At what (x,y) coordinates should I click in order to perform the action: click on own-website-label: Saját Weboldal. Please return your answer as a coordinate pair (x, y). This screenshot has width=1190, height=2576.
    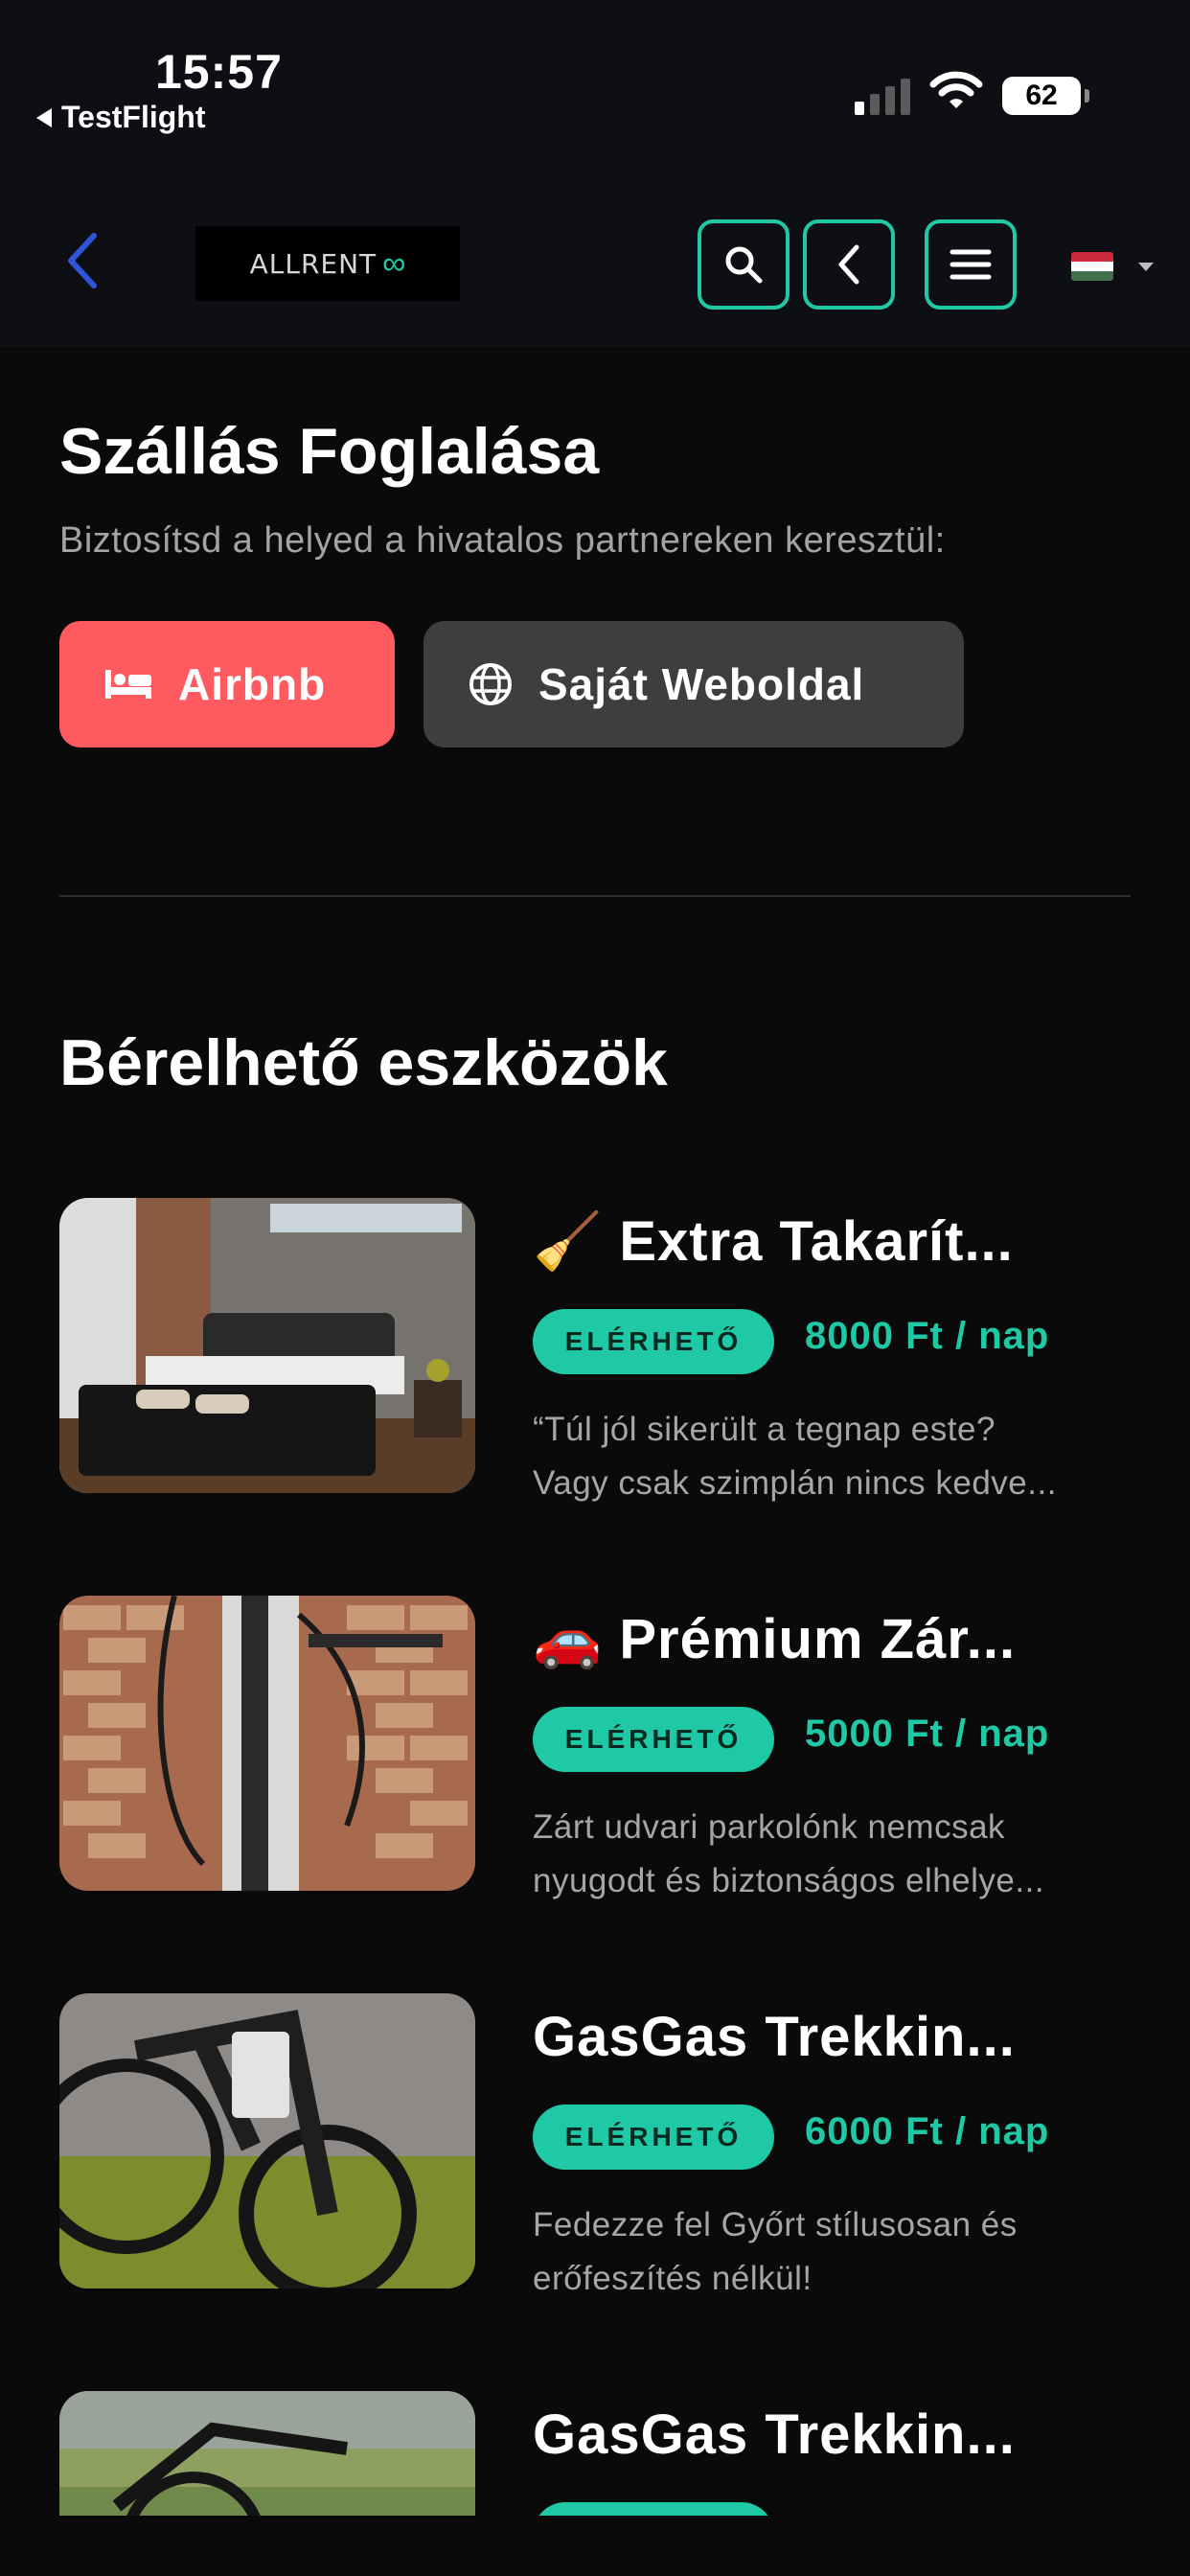
    Looking at the image, I should click on (701, 684).